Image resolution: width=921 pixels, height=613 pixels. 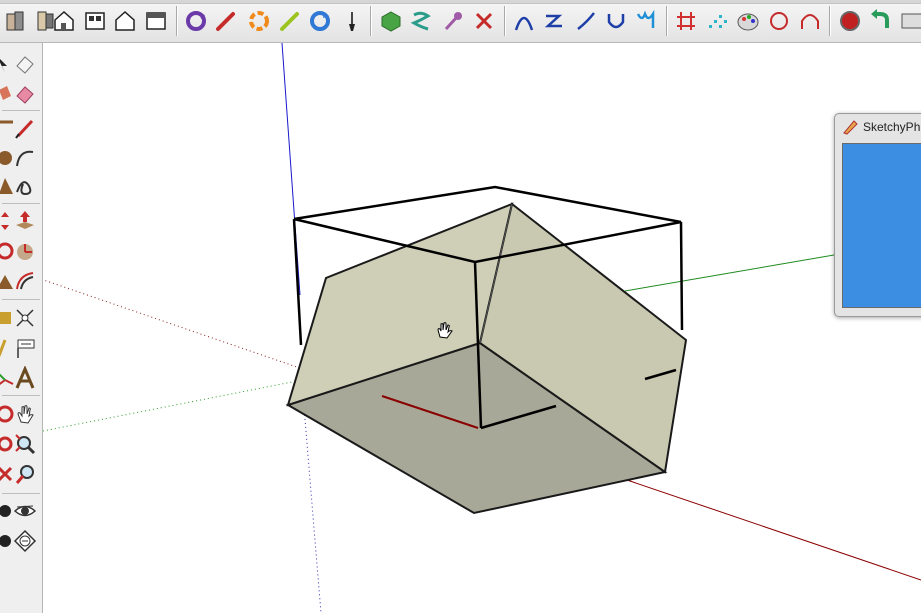 I want to click on zigzag-blue-icon, so click(x=554, y=21).